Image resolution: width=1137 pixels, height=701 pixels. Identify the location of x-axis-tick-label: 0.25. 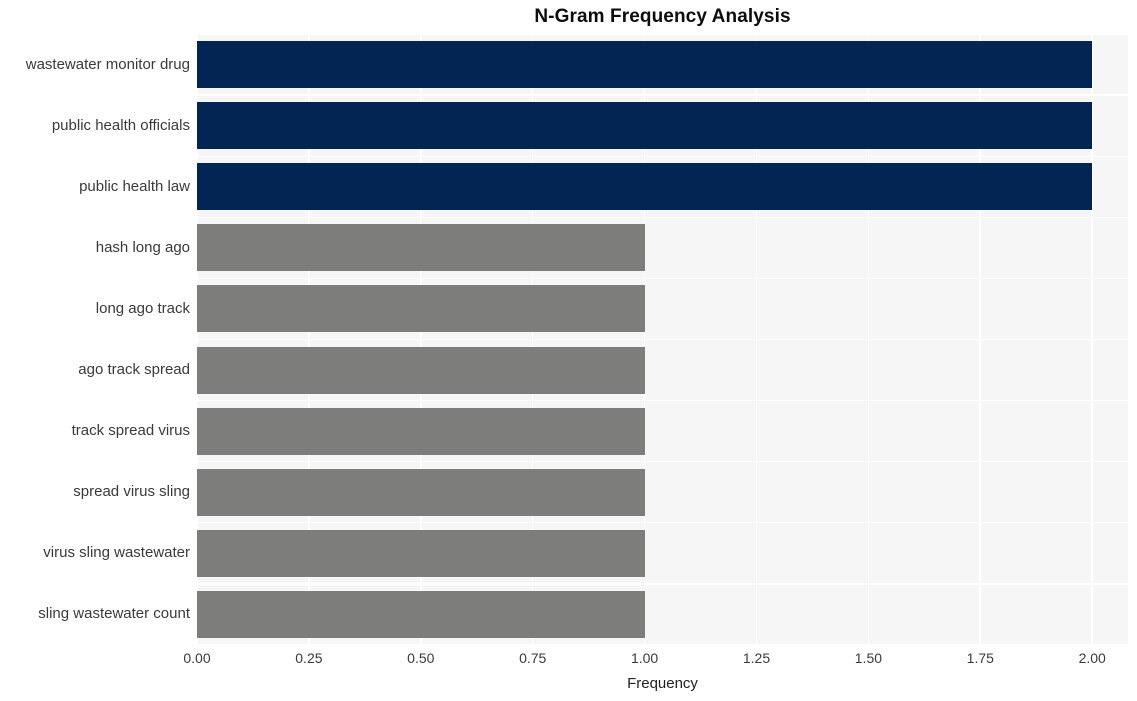
(309, 658).